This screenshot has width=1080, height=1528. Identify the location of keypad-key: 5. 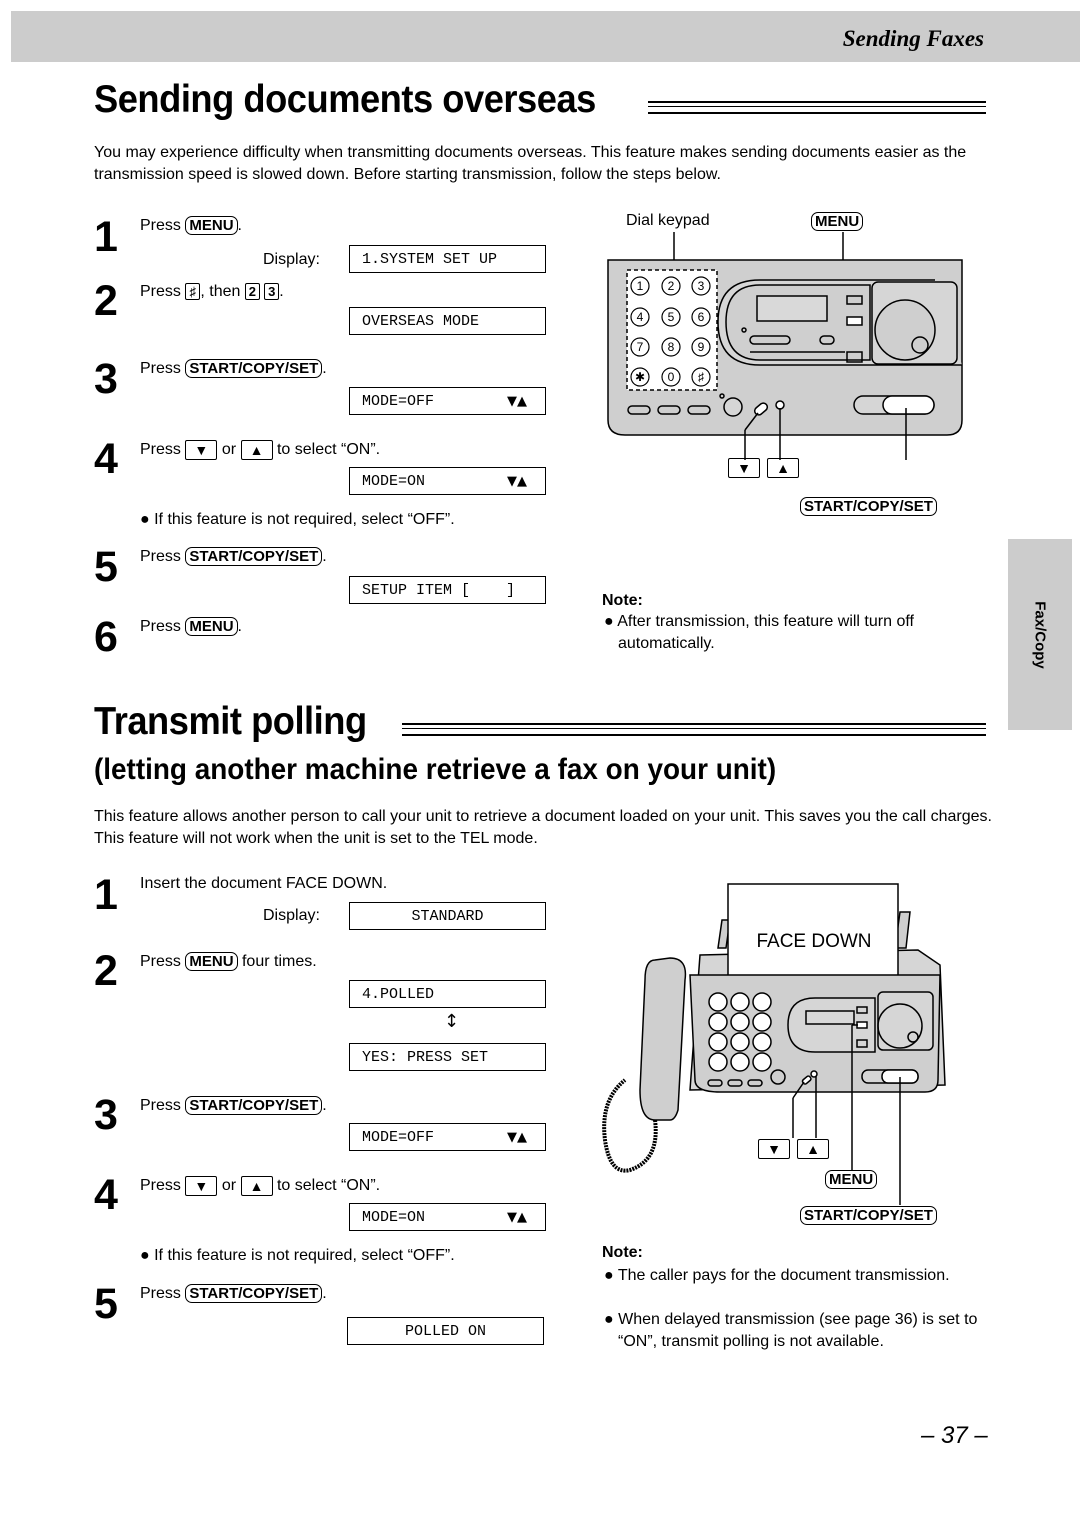
(671, 317).